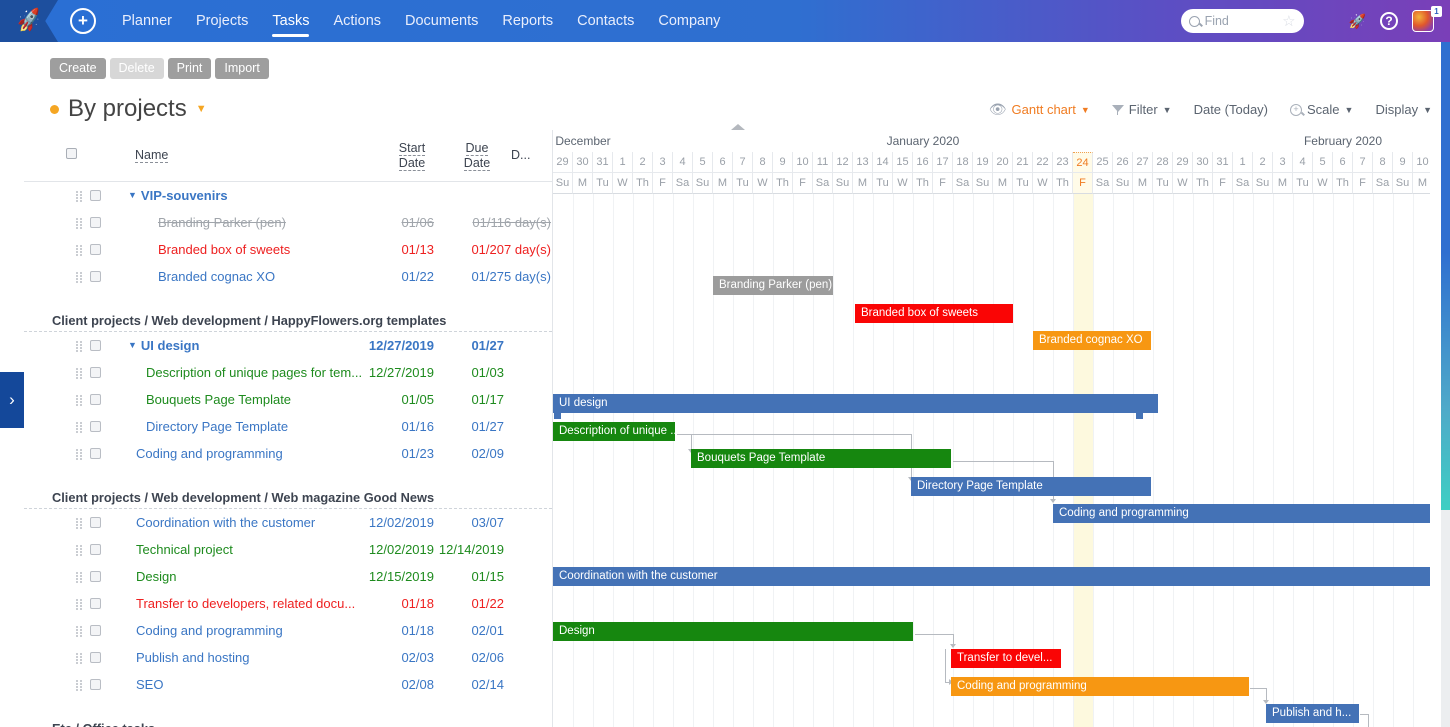 The image size is (1450, 727). I want to click on timeline-day-cell: 21, so click(1023, 162).